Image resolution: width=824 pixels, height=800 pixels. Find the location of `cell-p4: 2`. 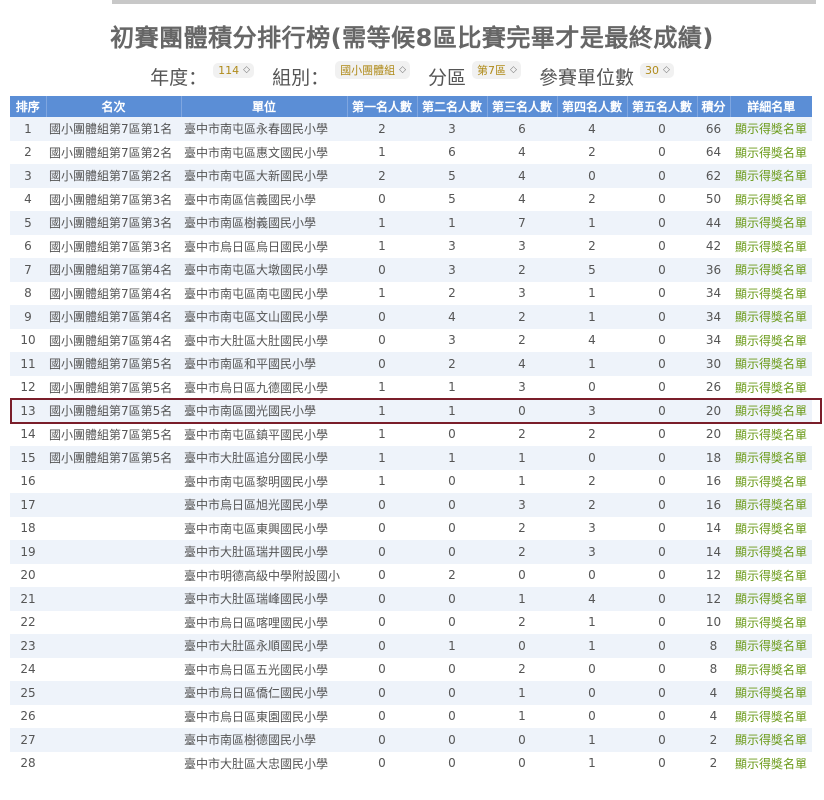

cell-p4: 2 is located at coordinates (592, 504).